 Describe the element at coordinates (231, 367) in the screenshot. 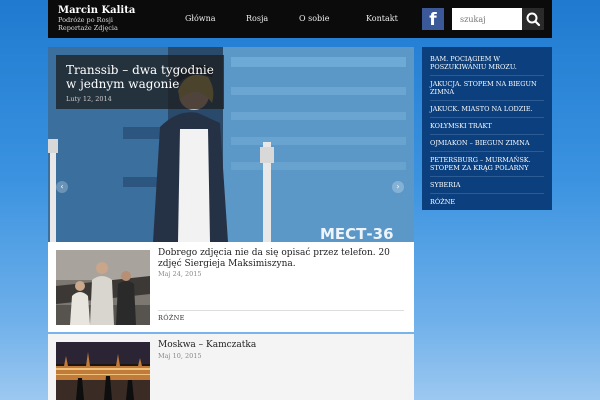

I see `post-item: Moskwa – Kamczatka Maj 10, 2015` at that location.